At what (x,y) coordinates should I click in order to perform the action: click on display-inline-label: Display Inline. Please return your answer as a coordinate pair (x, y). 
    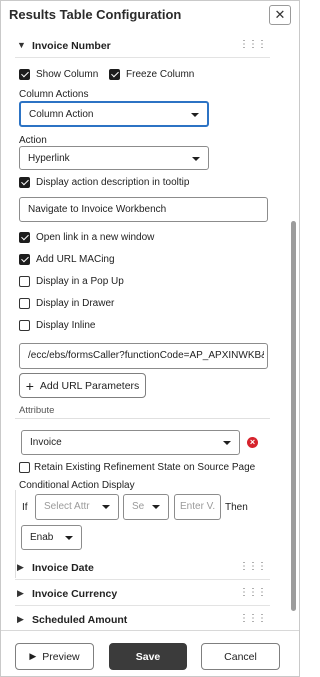
    Looking at the image, I should click on (66, 325).